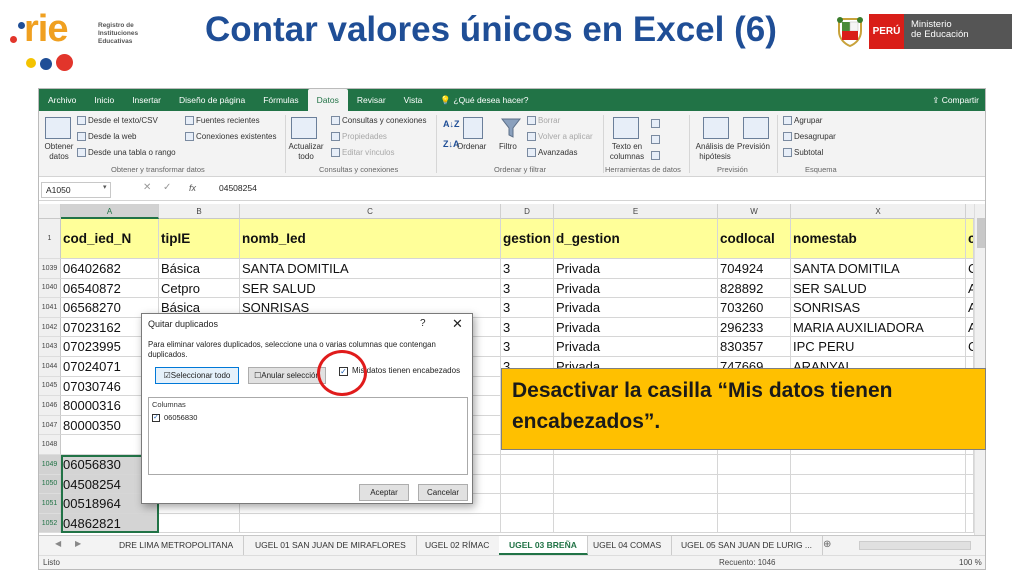 The image size is (1024, 576). What do you see at coordinates (50, 367) in the screenshot?
I see `row-header: 1044` at bounding box center [50, 367].